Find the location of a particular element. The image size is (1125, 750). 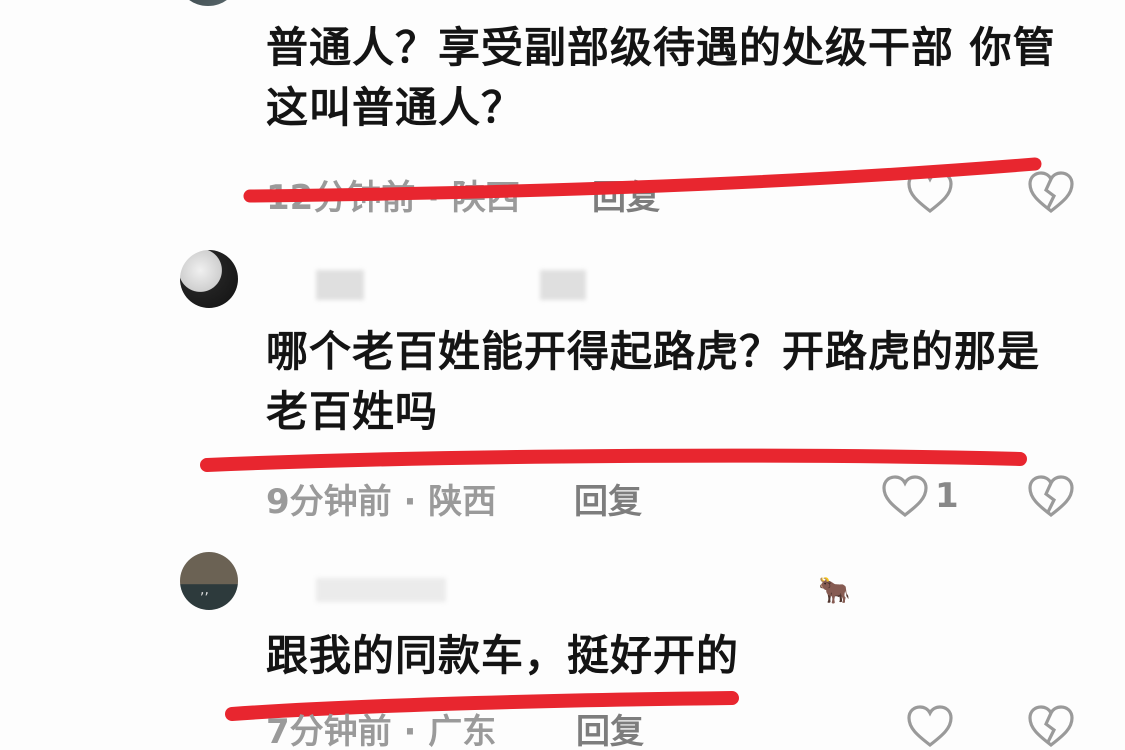

comment-time: 12分钟前 is located at coordinates (341, 198).